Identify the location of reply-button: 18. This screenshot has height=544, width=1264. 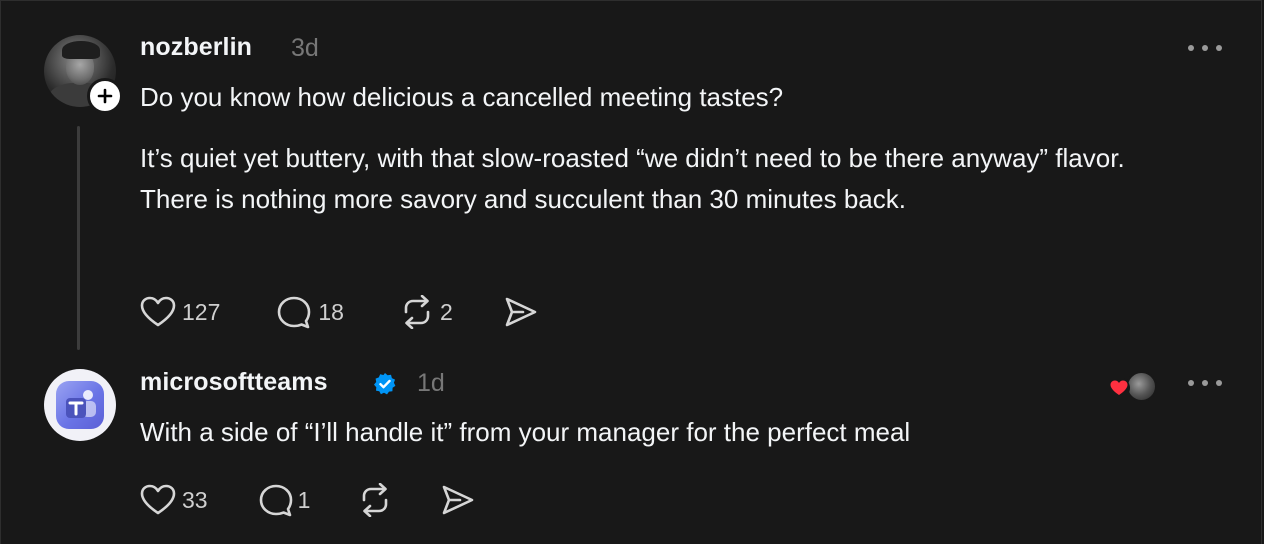
(310, 312).